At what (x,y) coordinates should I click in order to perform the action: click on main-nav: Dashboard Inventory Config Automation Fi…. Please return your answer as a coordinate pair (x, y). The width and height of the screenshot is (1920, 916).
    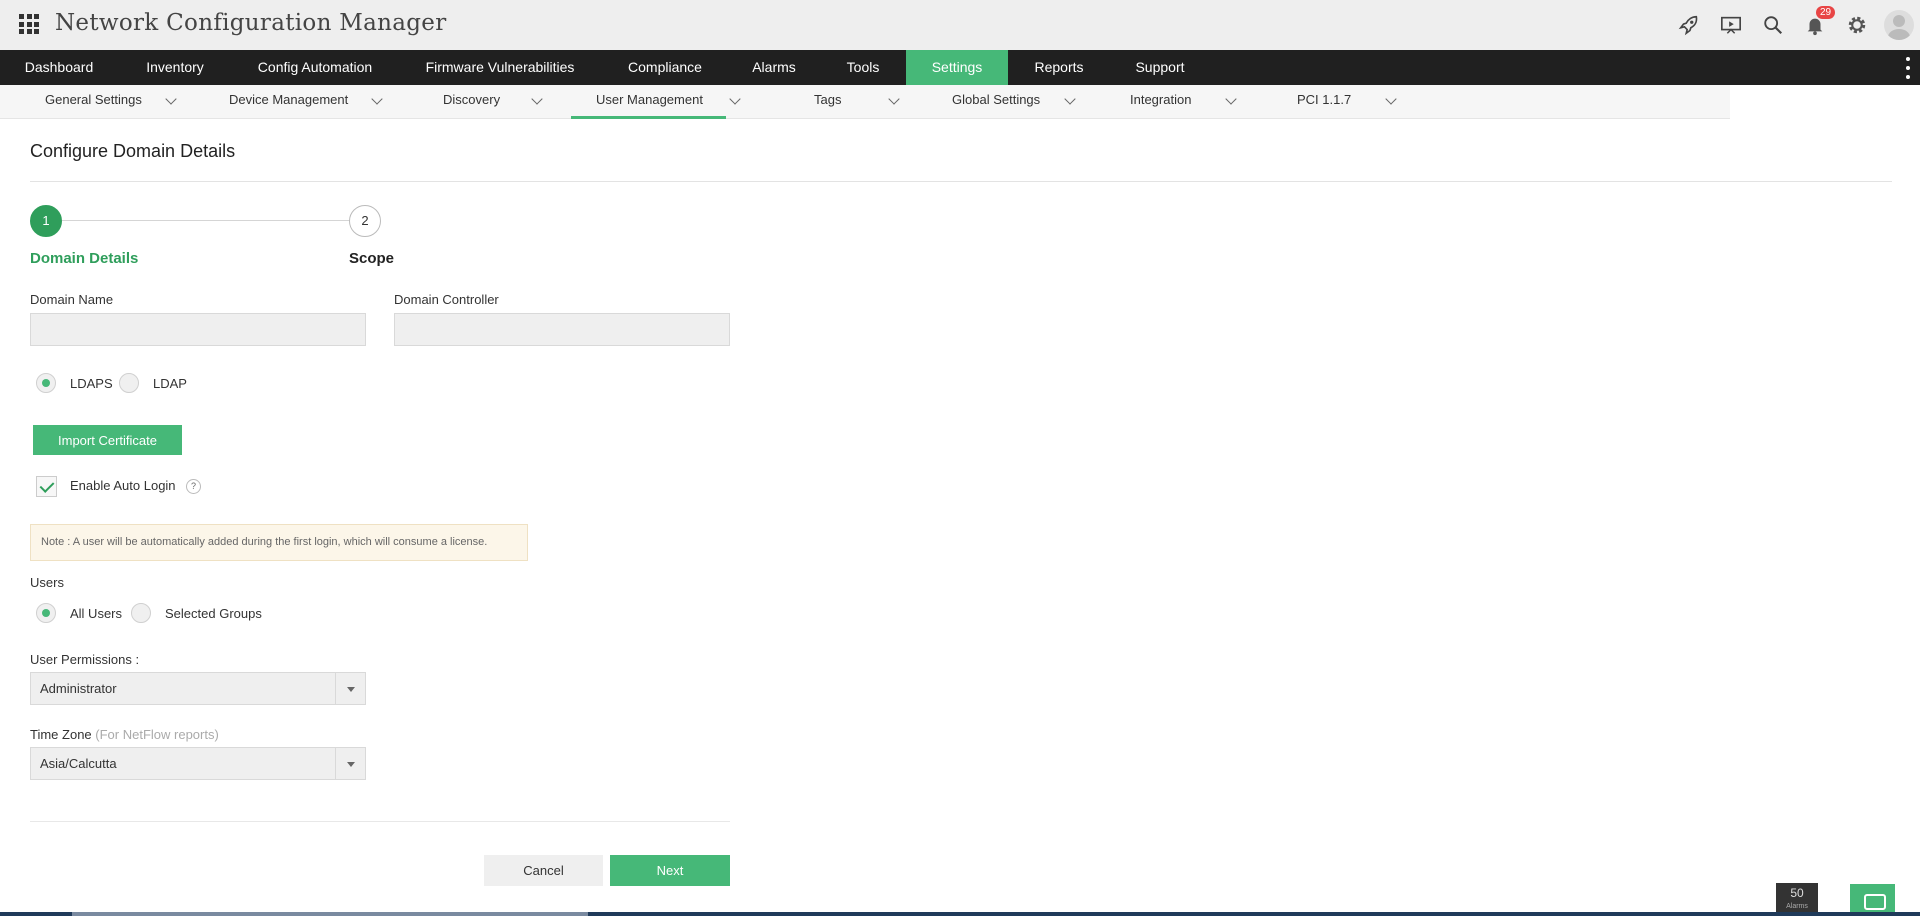
    Looking at the image, I should click on (960, 67).